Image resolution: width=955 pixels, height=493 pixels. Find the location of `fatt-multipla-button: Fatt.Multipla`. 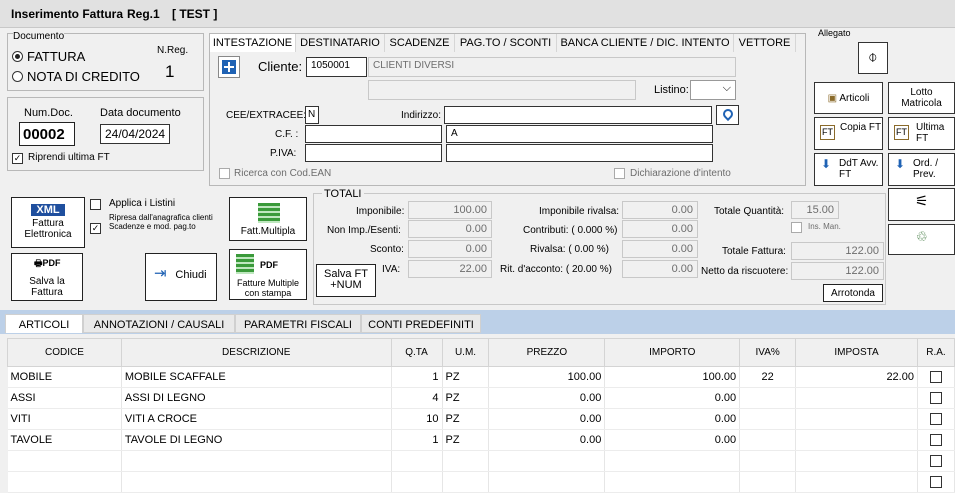

fatt-multipla-button: Fatt.Multipla is located at coordinates (268, 219).